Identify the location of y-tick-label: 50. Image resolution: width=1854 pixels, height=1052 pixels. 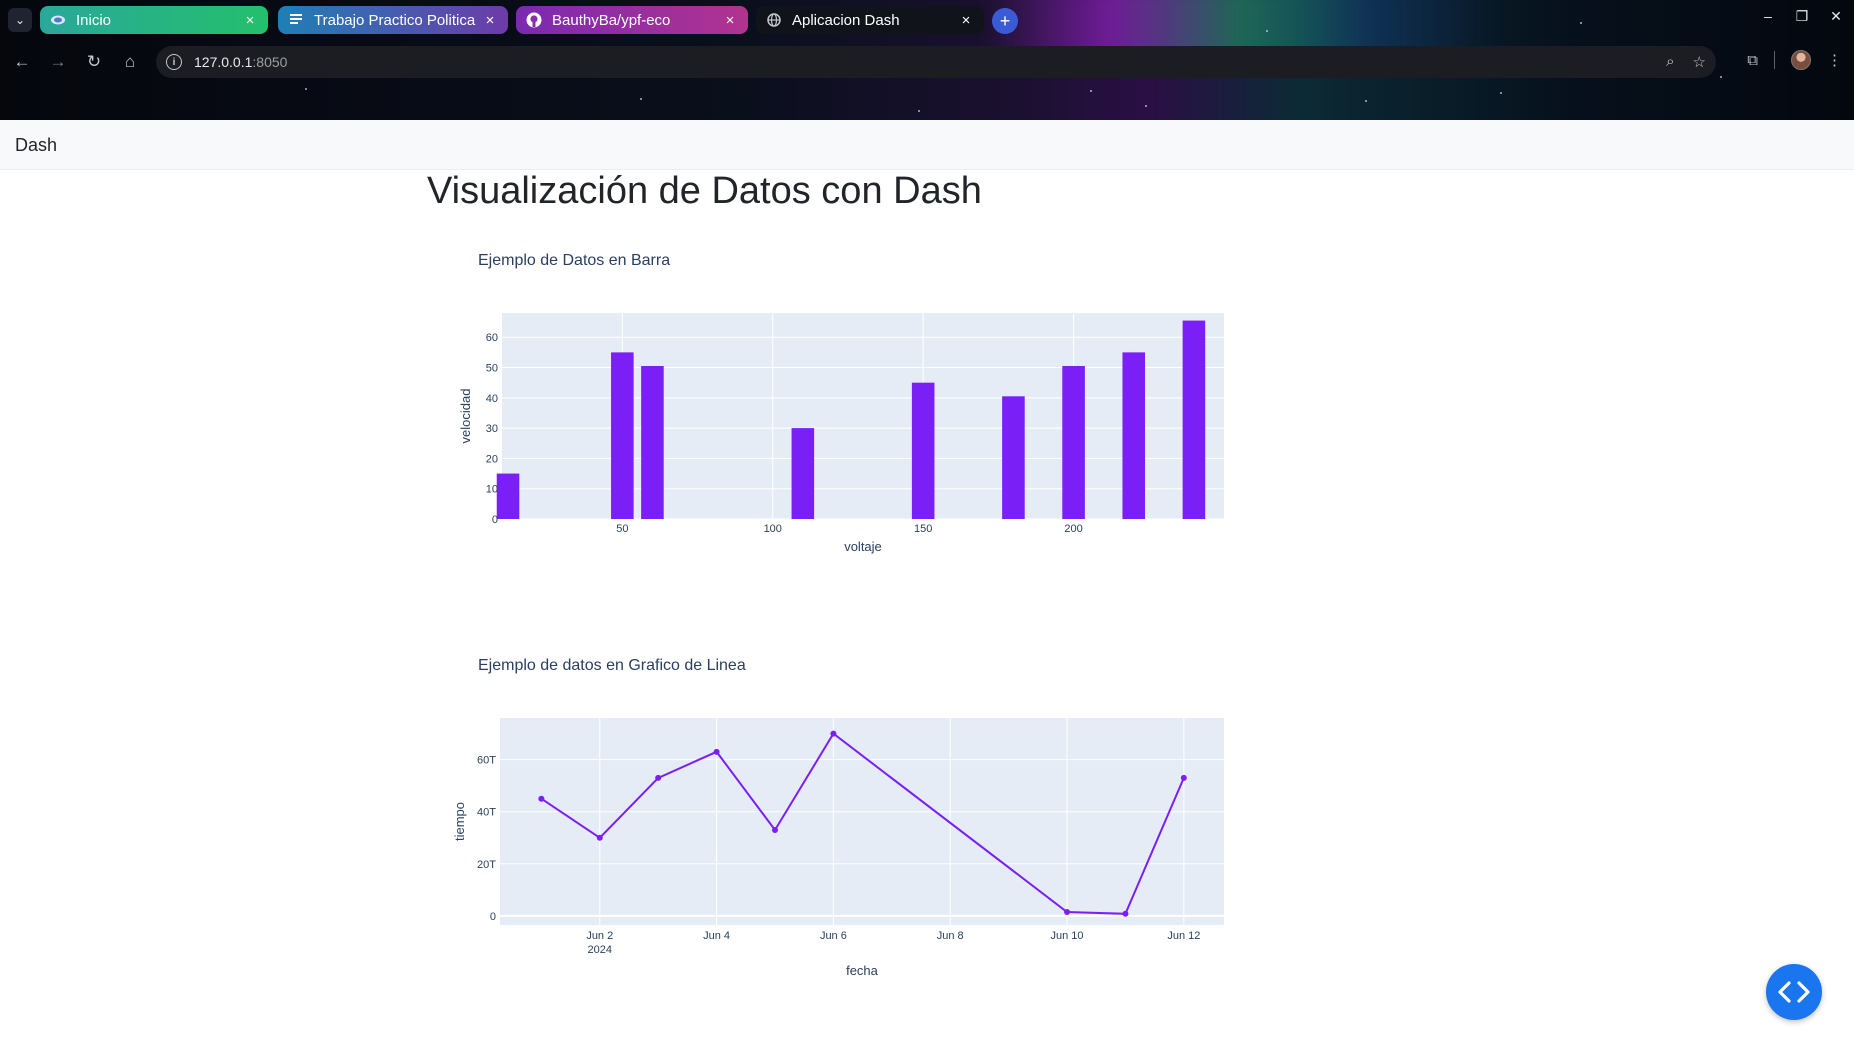
(492, 369).